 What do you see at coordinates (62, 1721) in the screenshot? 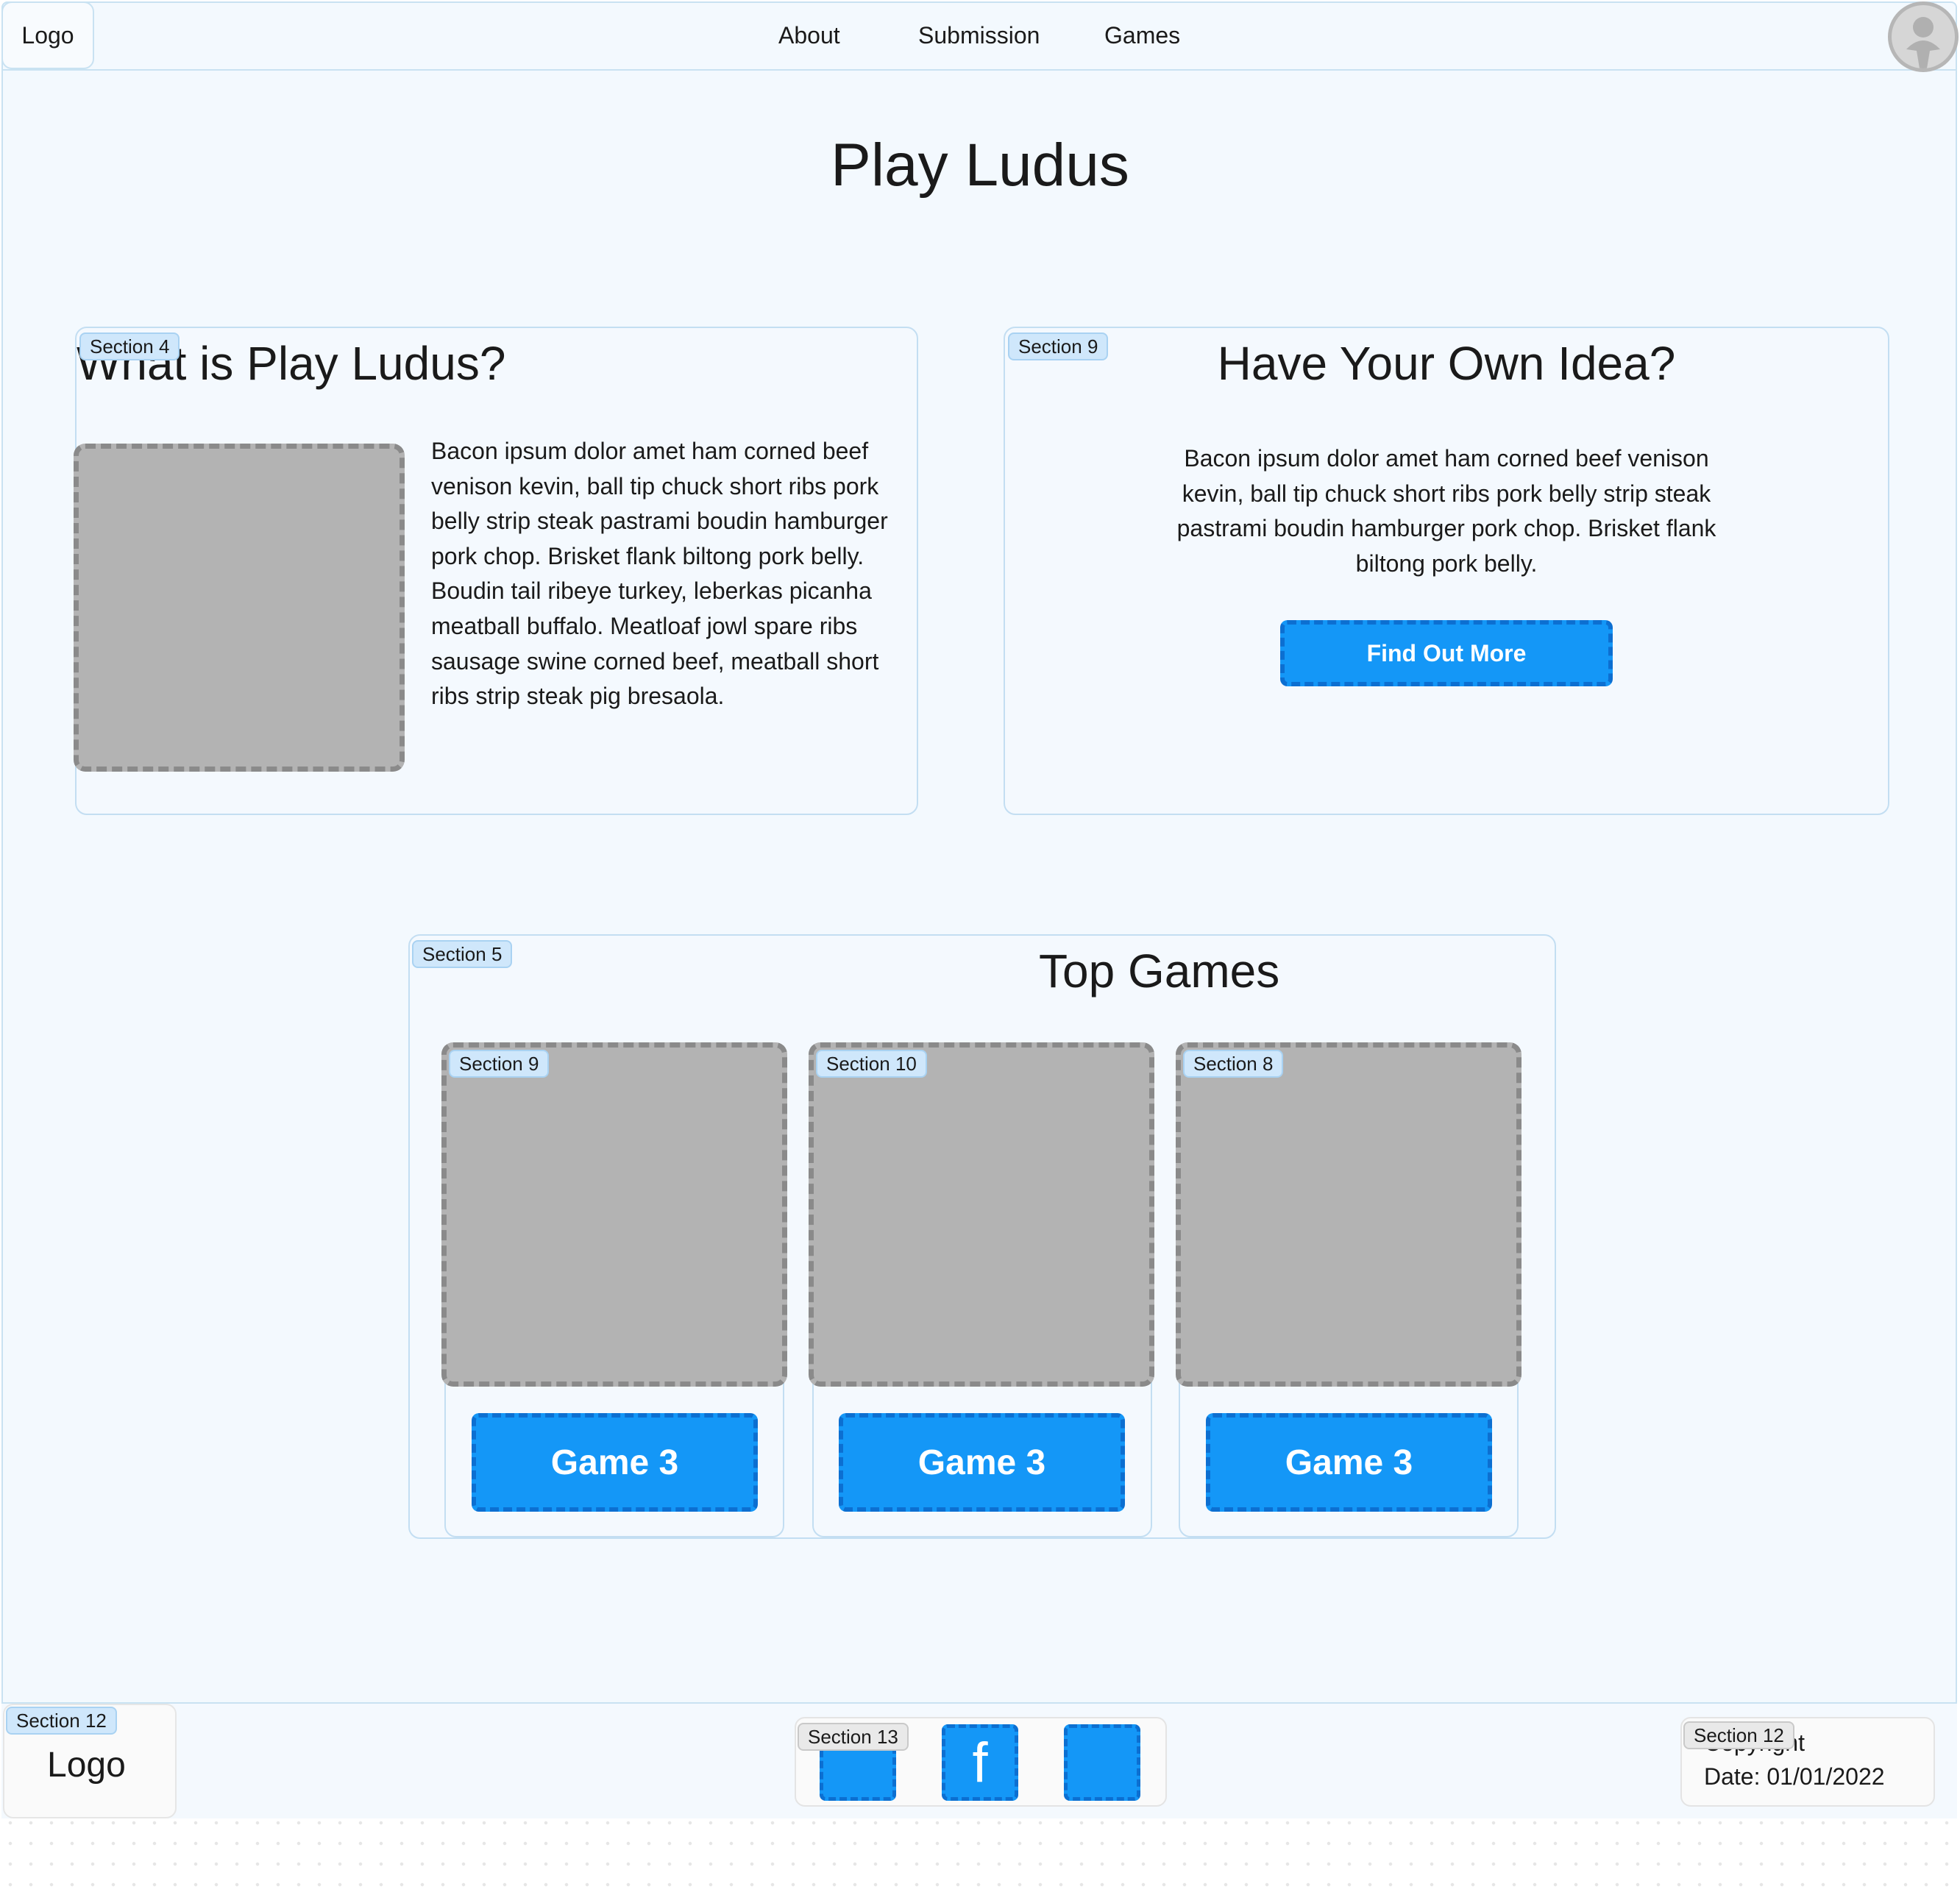
I see `footer-logo-tag: Section 12` at bounding box center [62, 1721].